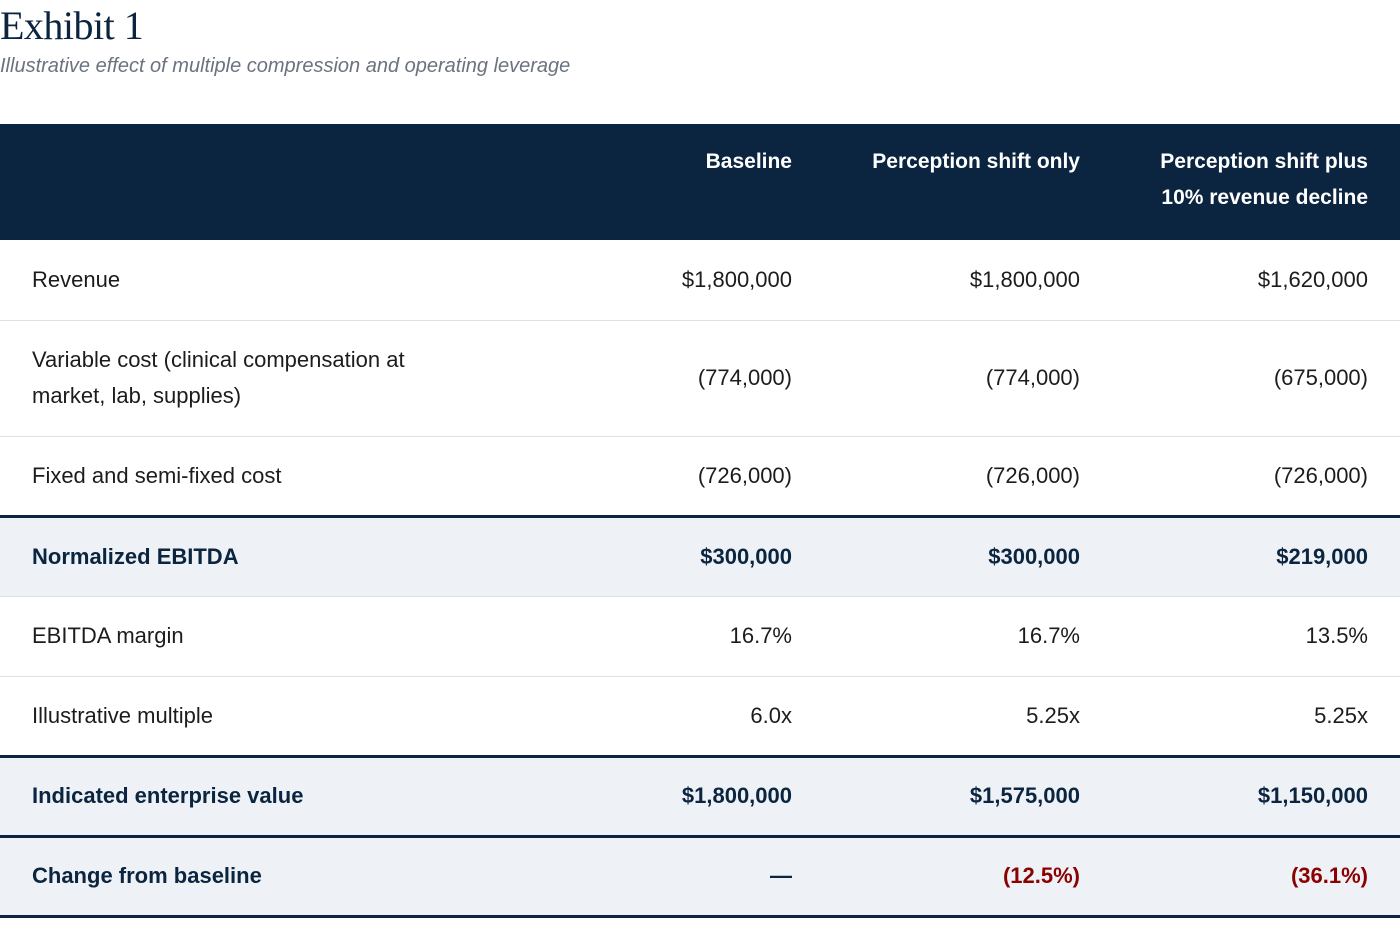 This screenshot has height=936, width=1400. What do you see at coordinates (250, 716) in the screenshot?
I see `row-label: Illustrative multiple` at bounding box center [250, 716].